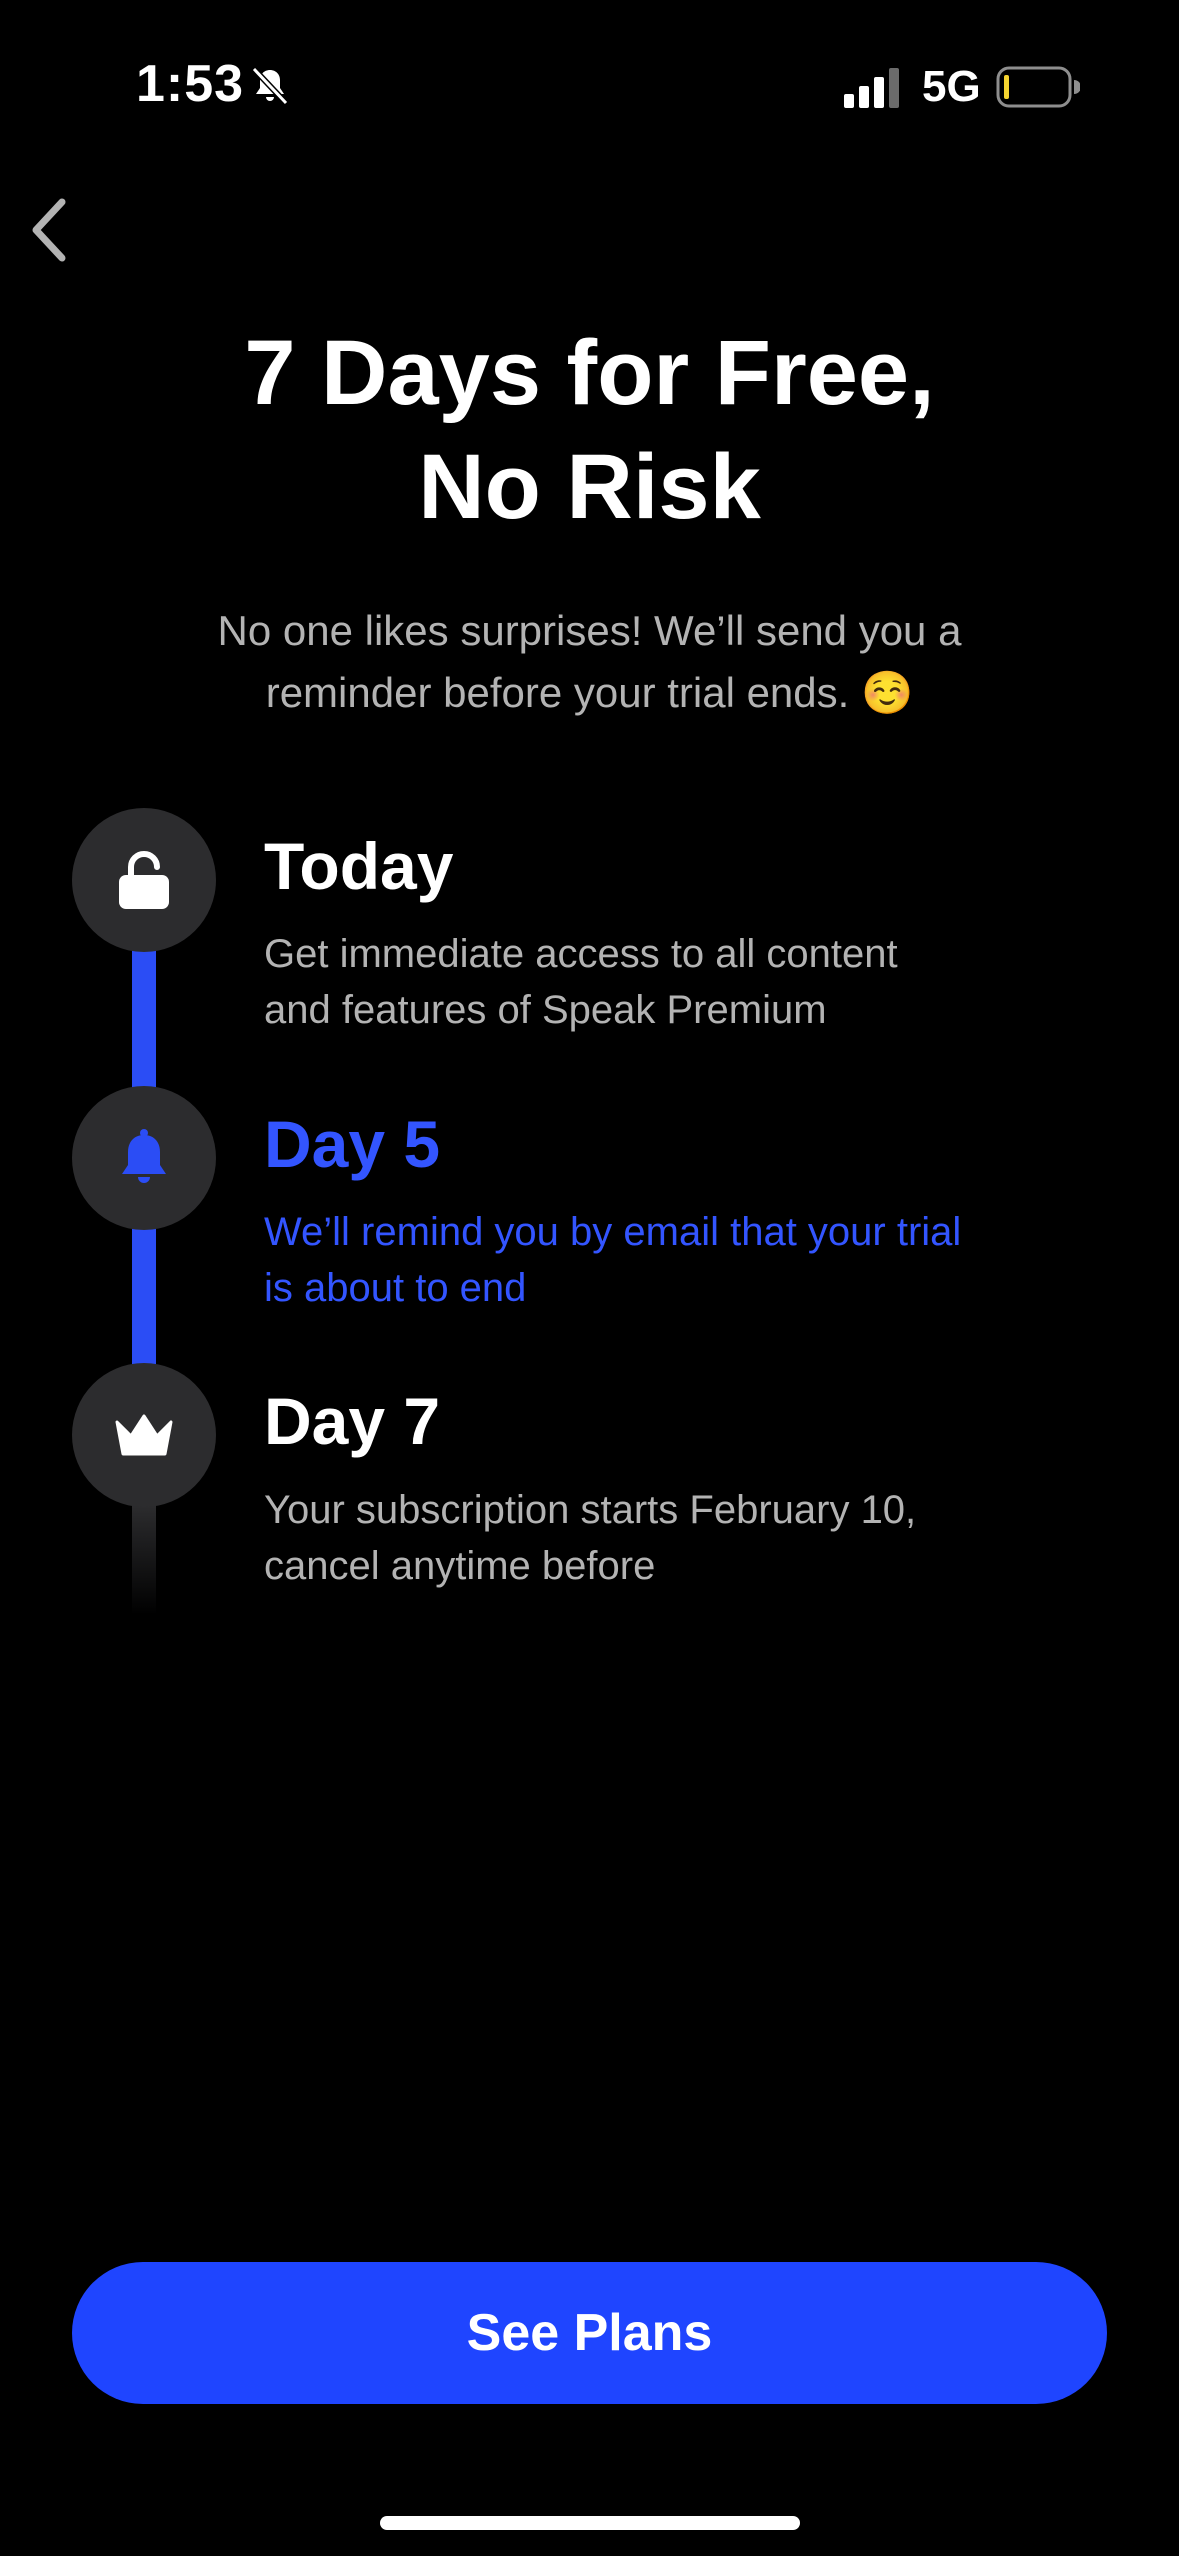 The image size is (1179, 2556). I want to click on crown-icon, so click(144, 1435).